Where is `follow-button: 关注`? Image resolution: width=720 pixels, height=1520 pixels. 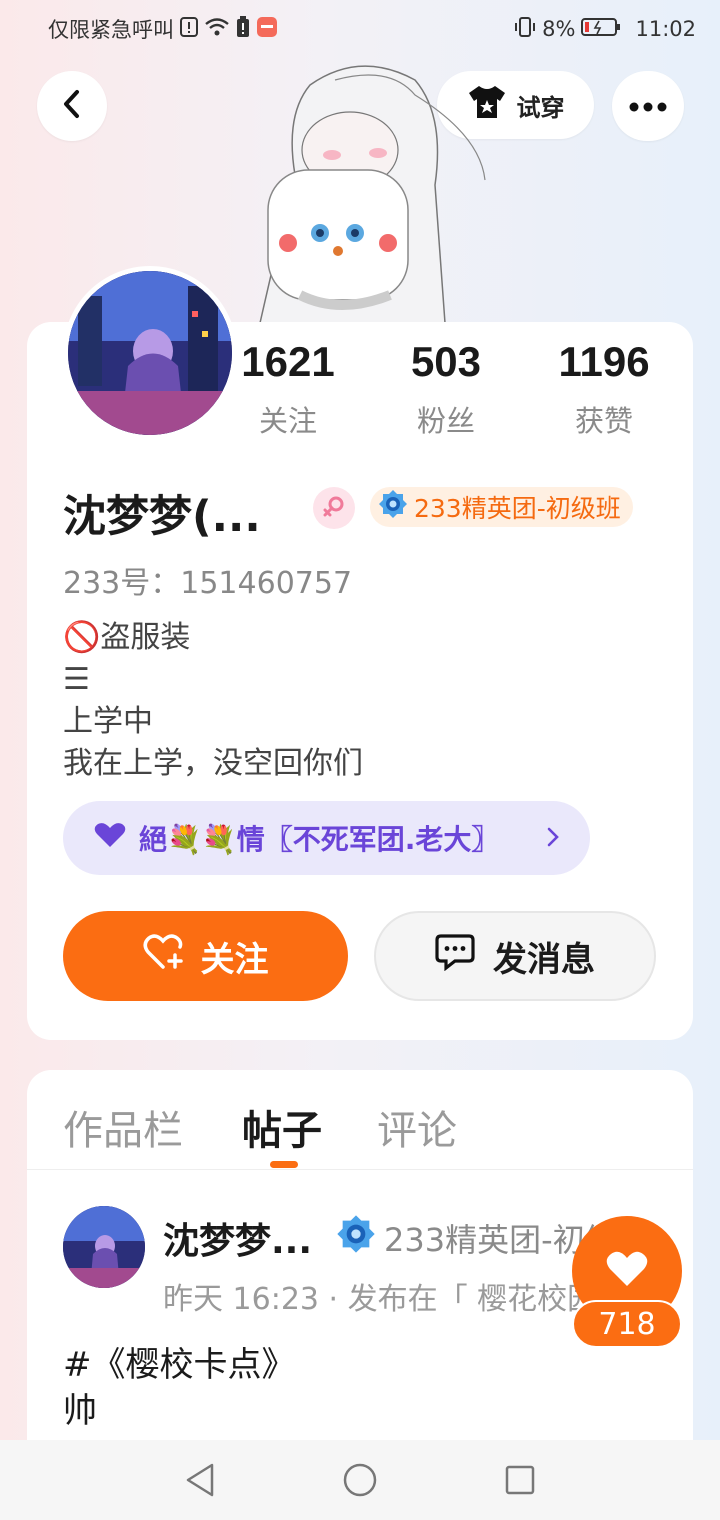 follow-button: 关注 is located at coordinates (205, 956).